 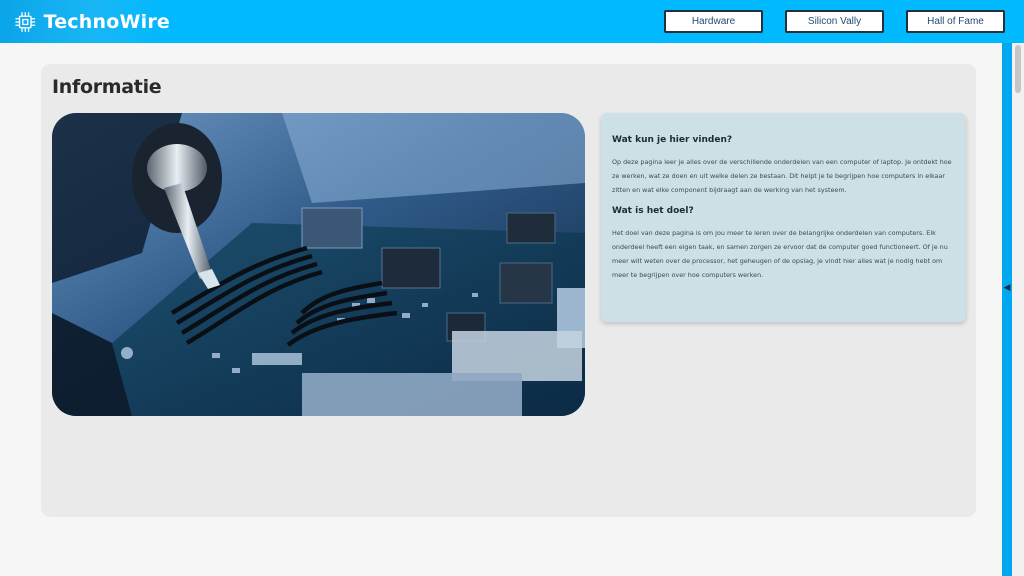 What do you see at coordinates (25, 21) in the screenshot?
I see `chip-icon` at bounding box center [25, 21].